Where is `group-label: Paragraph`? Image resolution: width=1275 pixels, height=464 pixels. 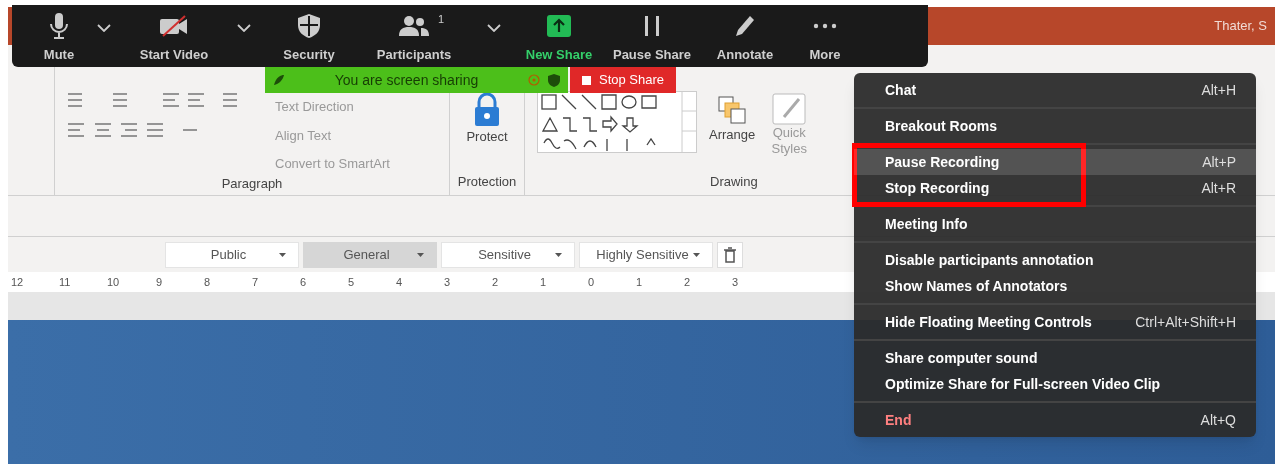
group-label: Paragraph is located at coordinates (252, 183).